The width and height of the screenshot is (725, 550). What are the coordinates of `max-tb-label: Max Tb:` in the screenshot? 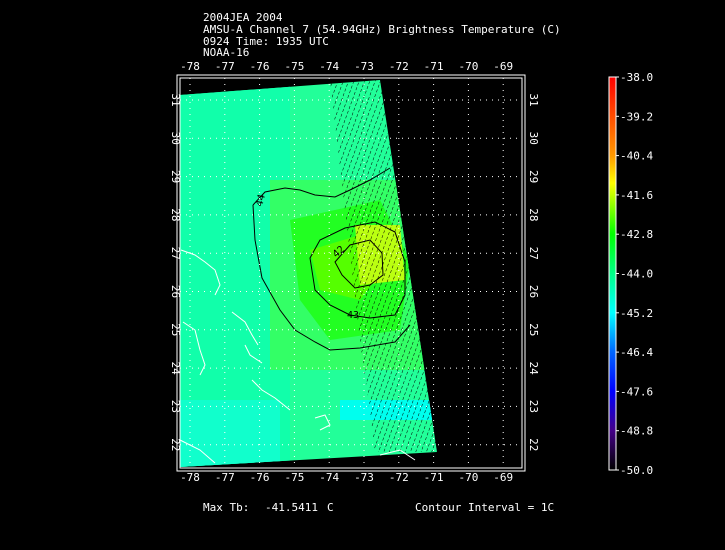 It's located at (226, 507).